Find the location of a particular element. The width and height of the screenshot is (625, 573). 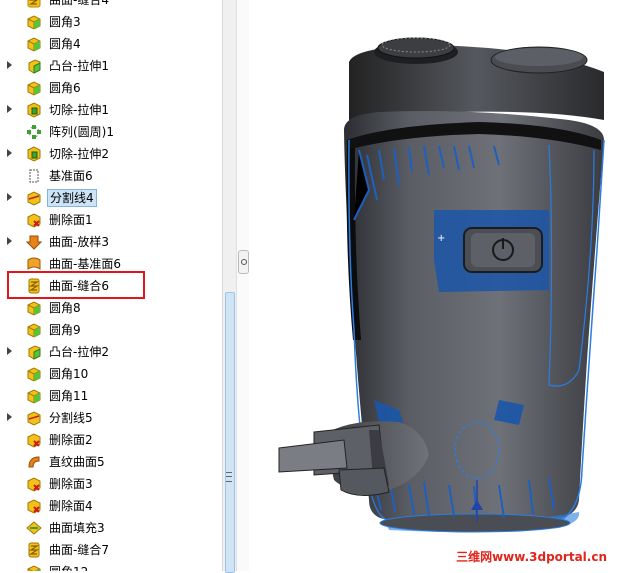

tree-item: 分割线5 is located at coordinates (111, 418).